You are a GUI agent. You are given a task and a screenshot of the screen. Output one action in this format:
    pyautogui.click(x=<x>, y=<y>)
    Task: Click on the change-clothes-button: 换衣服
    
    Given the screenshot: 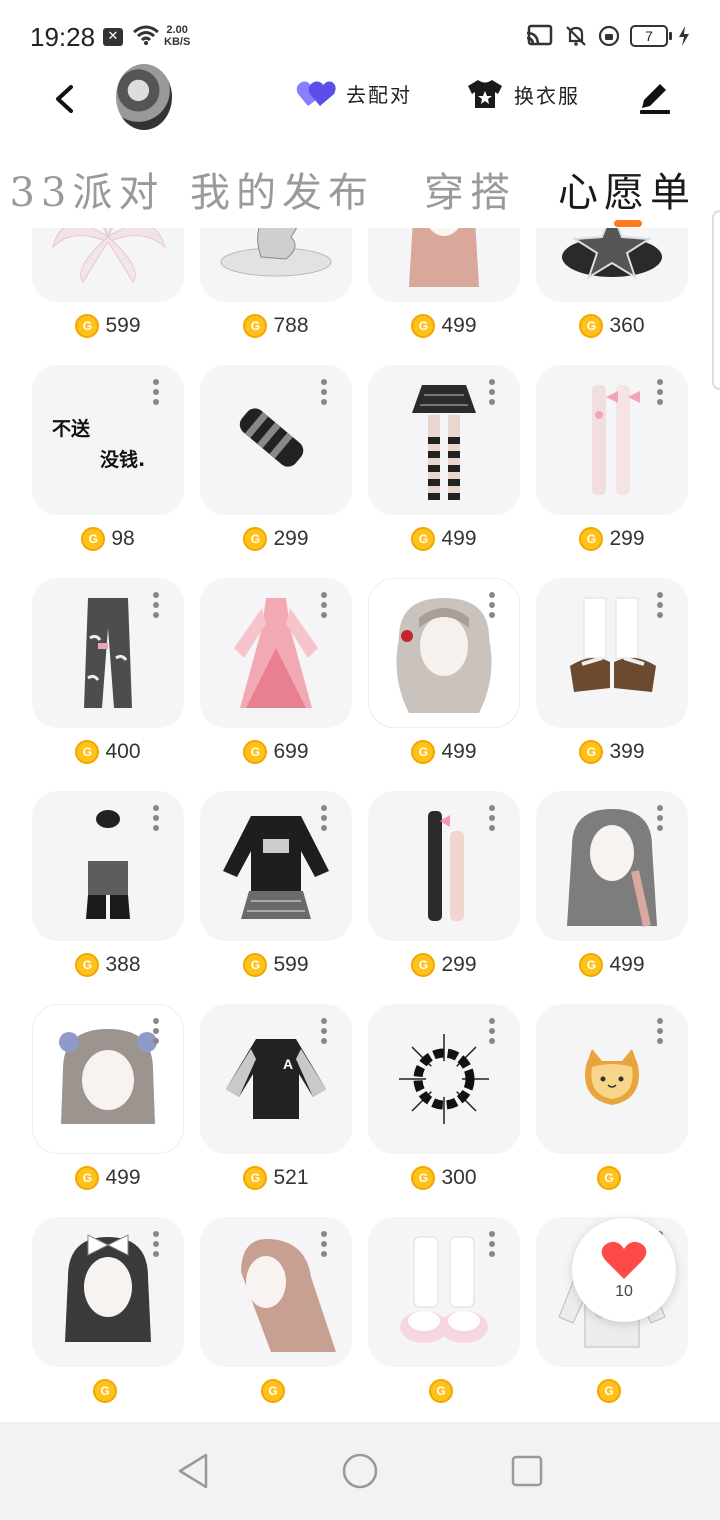 What is the action you would take?
    pyautogui.click(x=523, y=94)
    